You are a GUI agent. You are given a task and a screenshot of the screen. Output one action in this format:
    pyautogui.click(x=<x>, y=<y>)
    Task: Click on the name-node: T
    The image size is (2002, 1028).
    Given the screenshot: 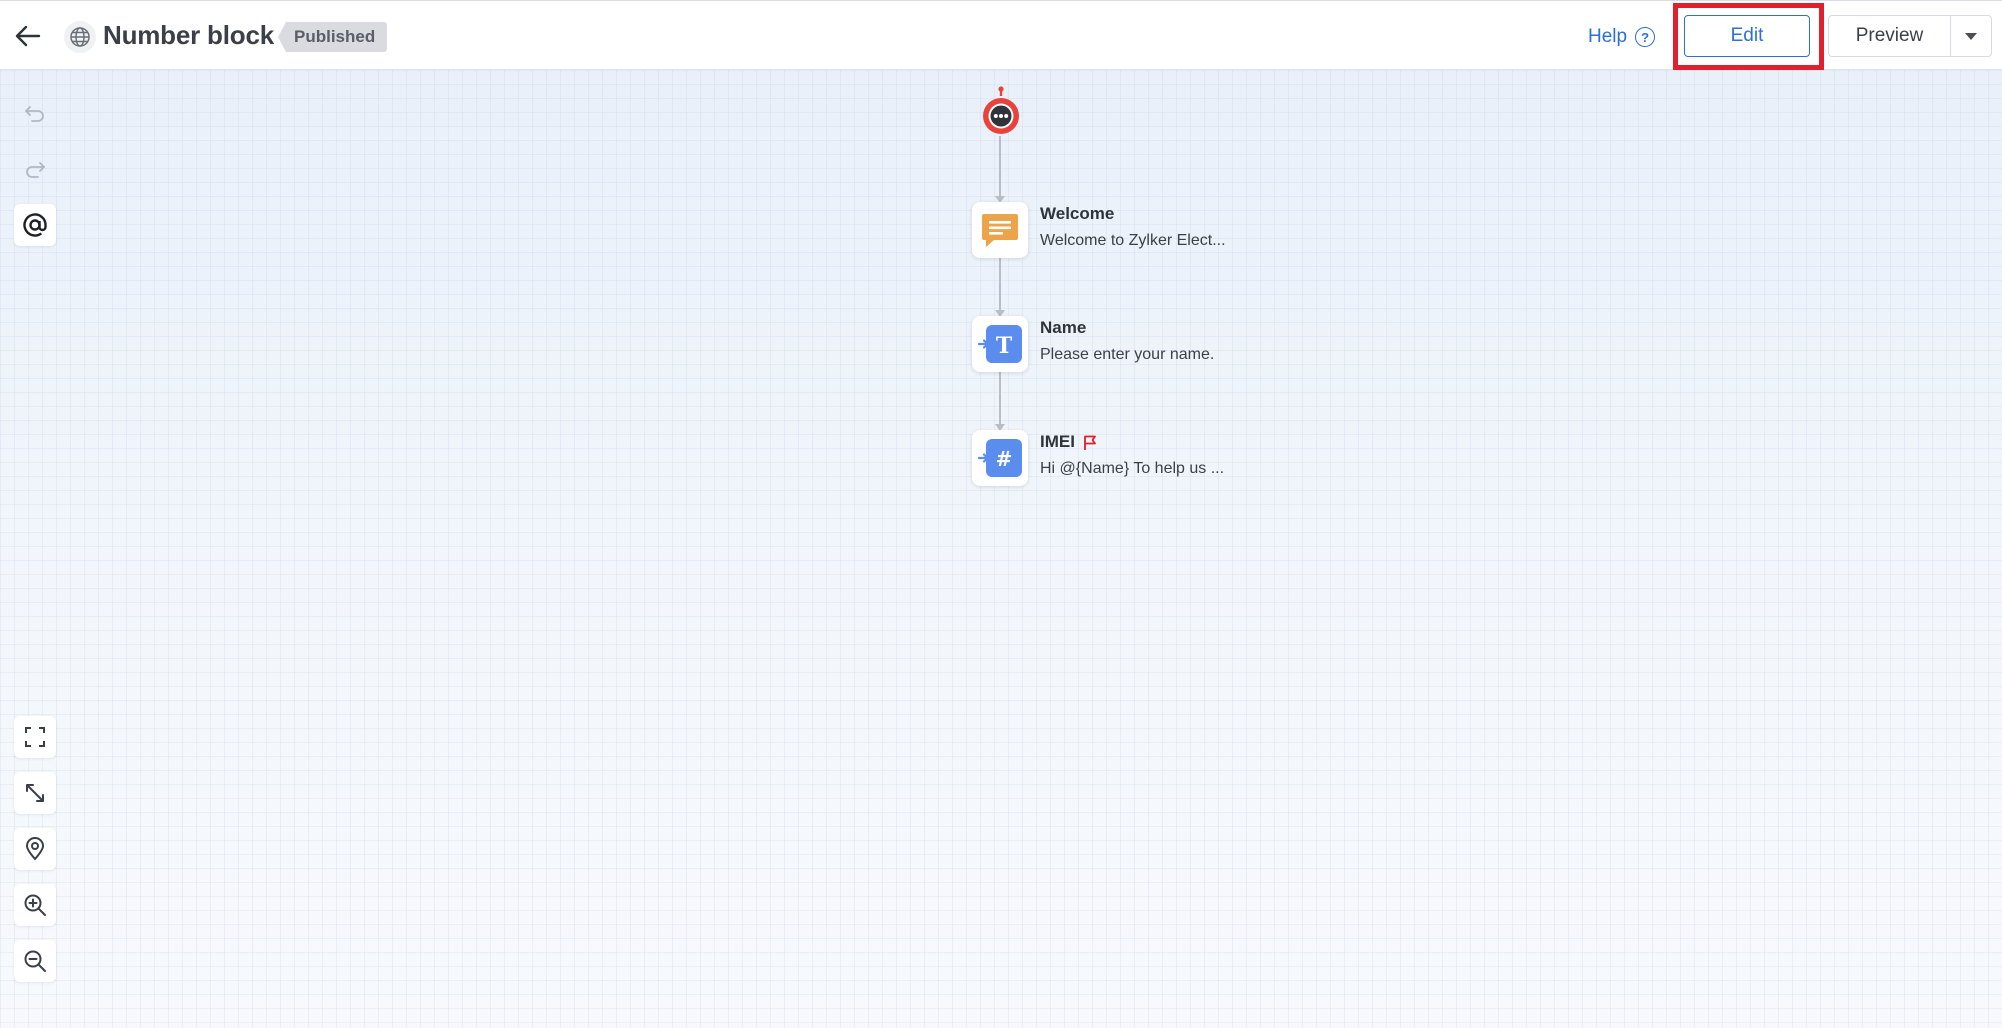 What is the action you would take?
    pyautogui.click(x=1000, y=344)
    